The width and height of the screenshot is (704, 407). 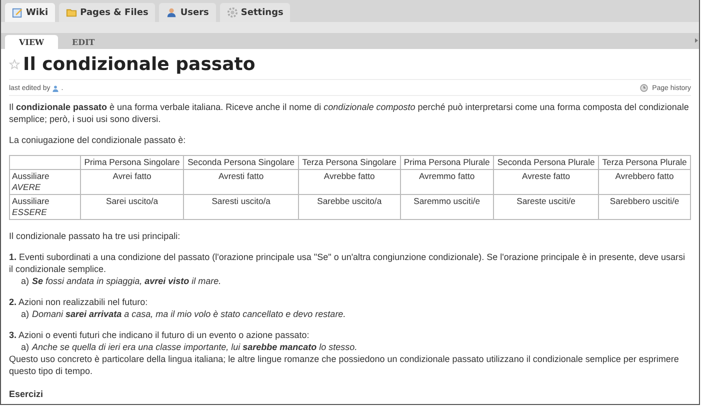 I want to click on closing-paragraph: Questo uso concreto è particolare della lingua italiana; le altre lingue romanze che possiedono un condizionale passato utilizzano il condizionale semplice per esprimere questo tipo di tempo., so click(x=344, y=365).